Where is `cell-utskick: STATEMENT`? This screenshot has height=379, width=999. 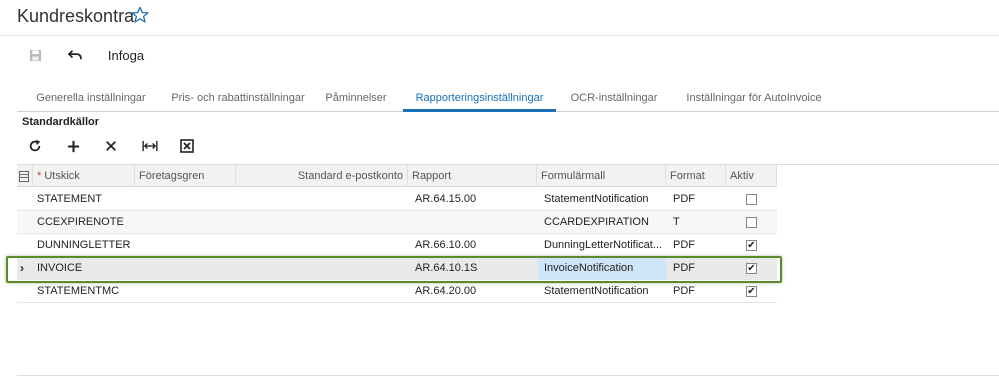
cell-utskick: STATEMENT is located at coordinates (86, 199).